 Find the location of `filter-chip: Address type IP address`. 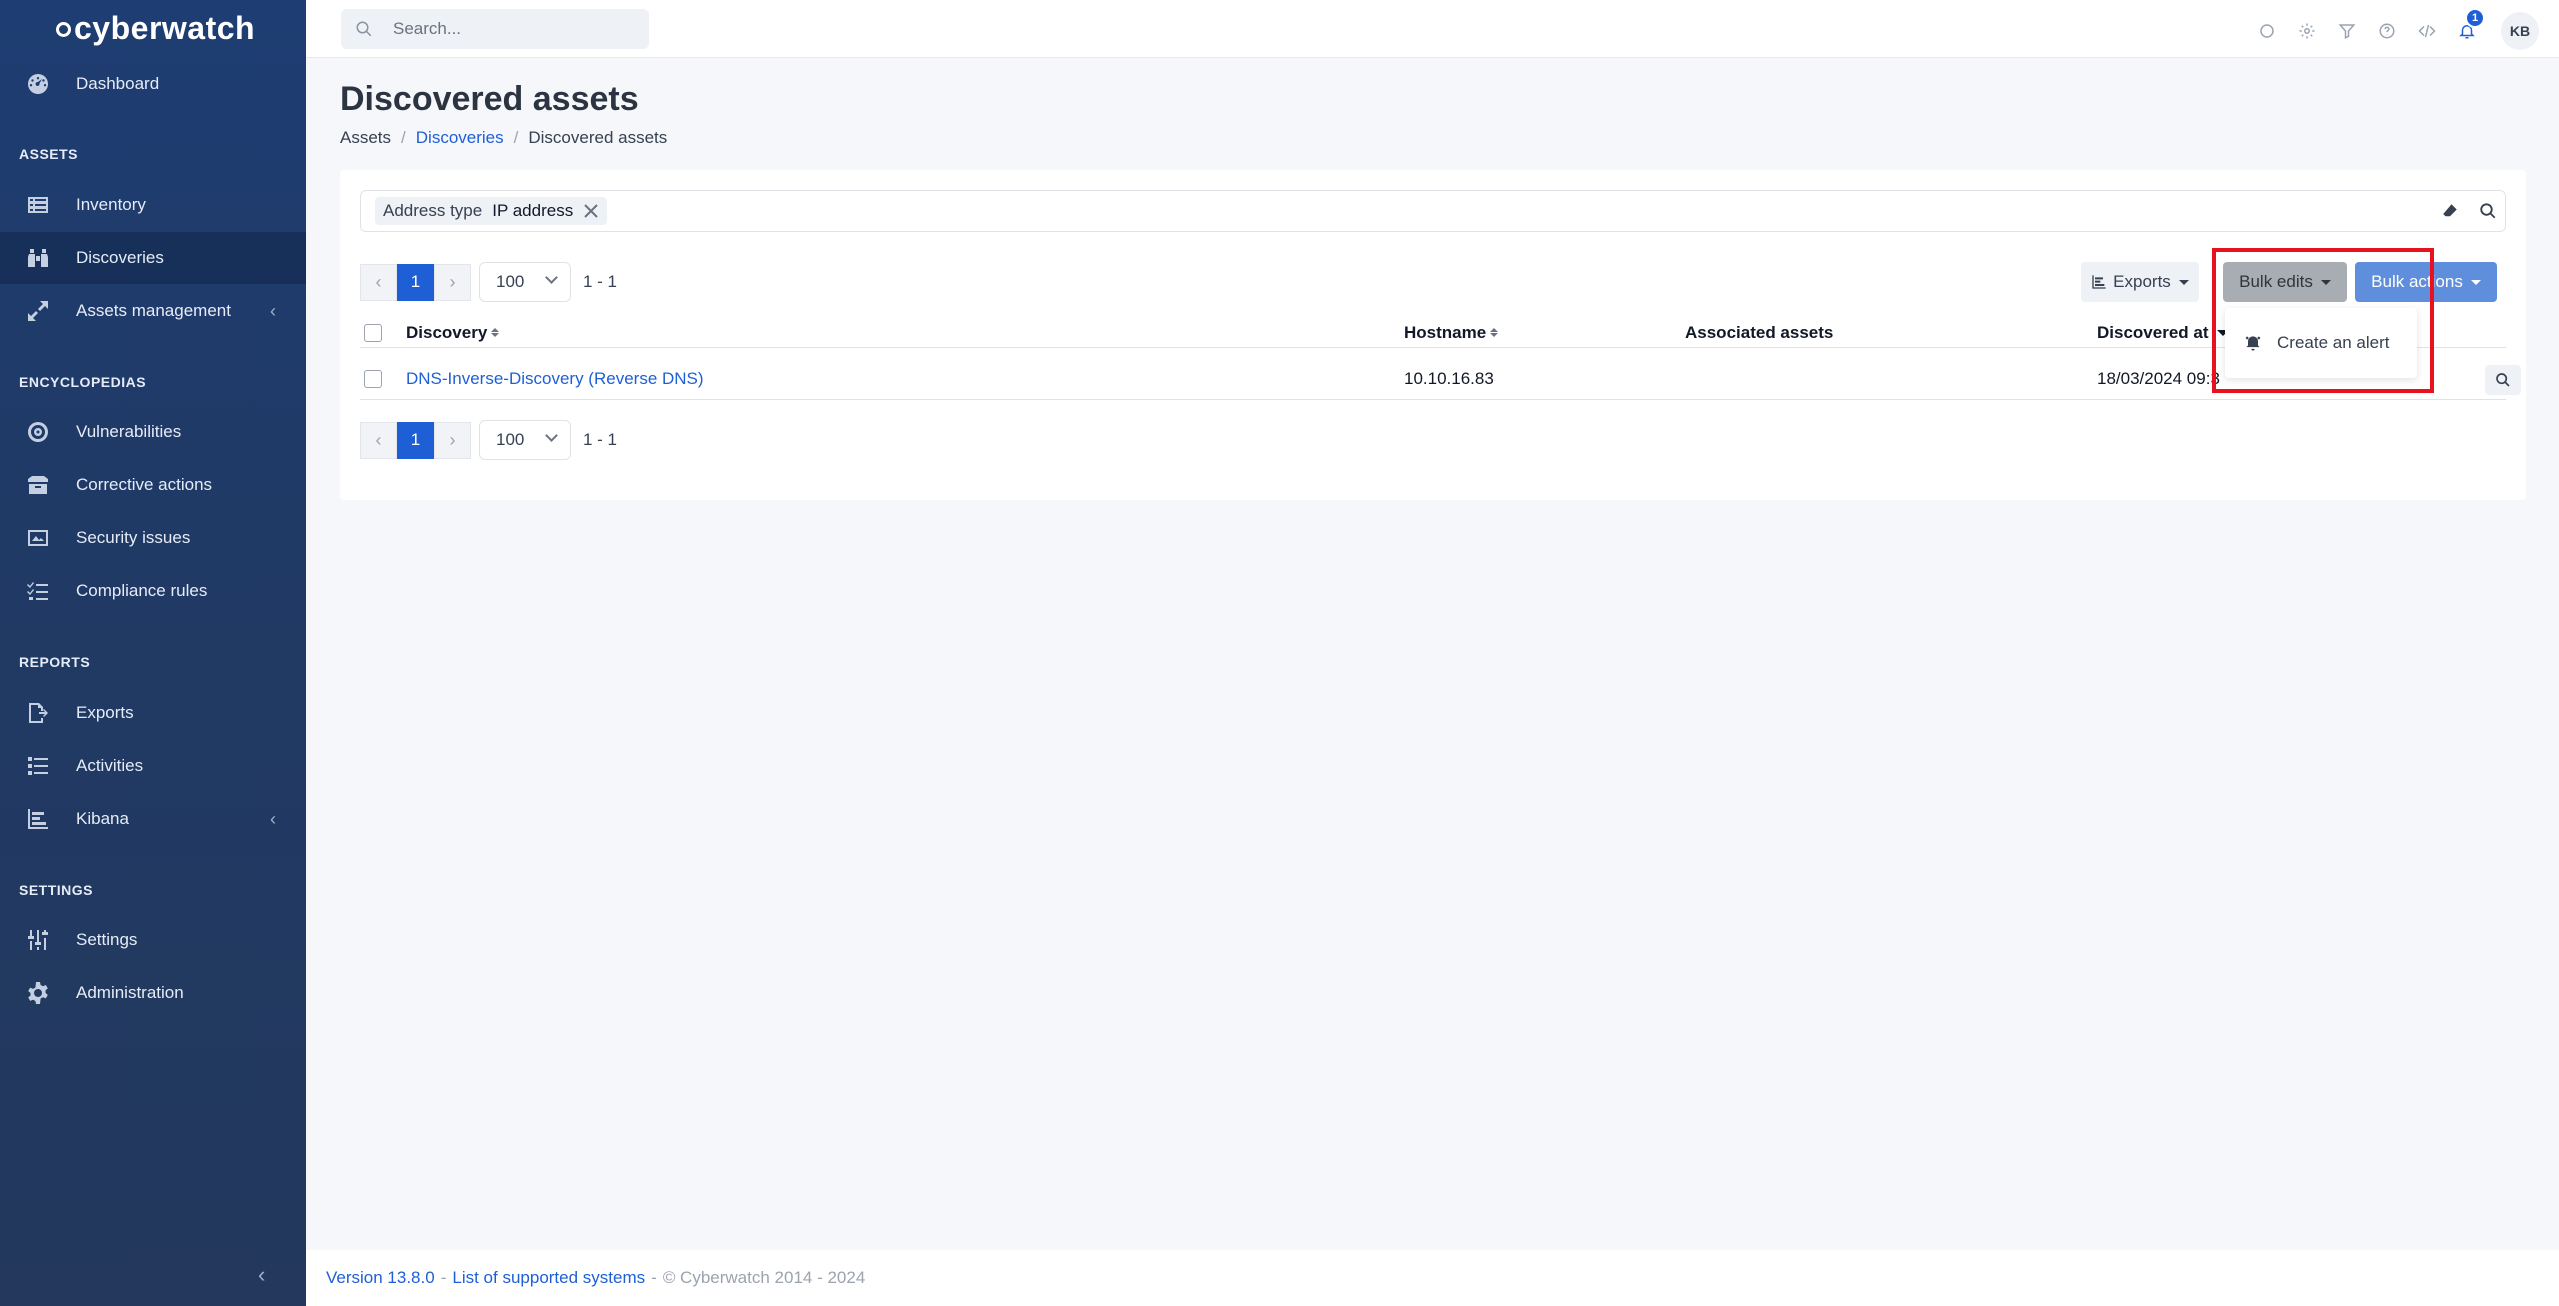

filter-chip: Address type IP address is located at coordinates (491, 211).